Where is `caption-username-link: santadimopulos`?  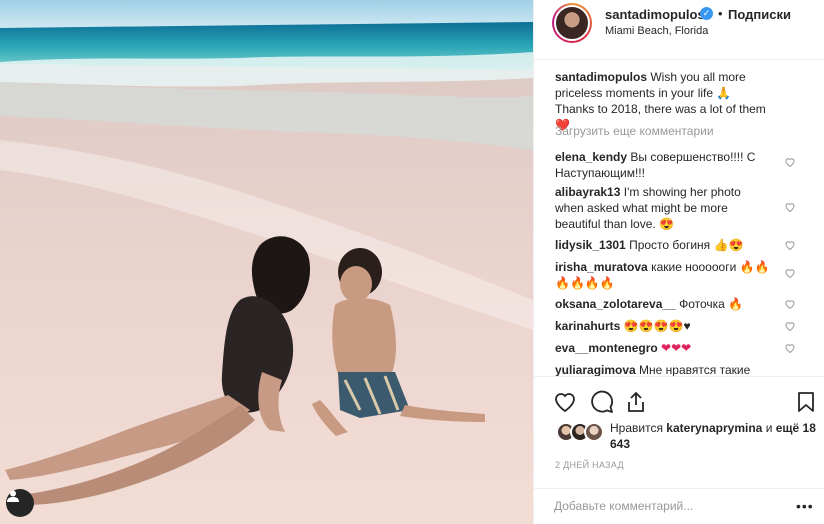 caption-username-link: santadimopulos is located at coordinates (601, 77).